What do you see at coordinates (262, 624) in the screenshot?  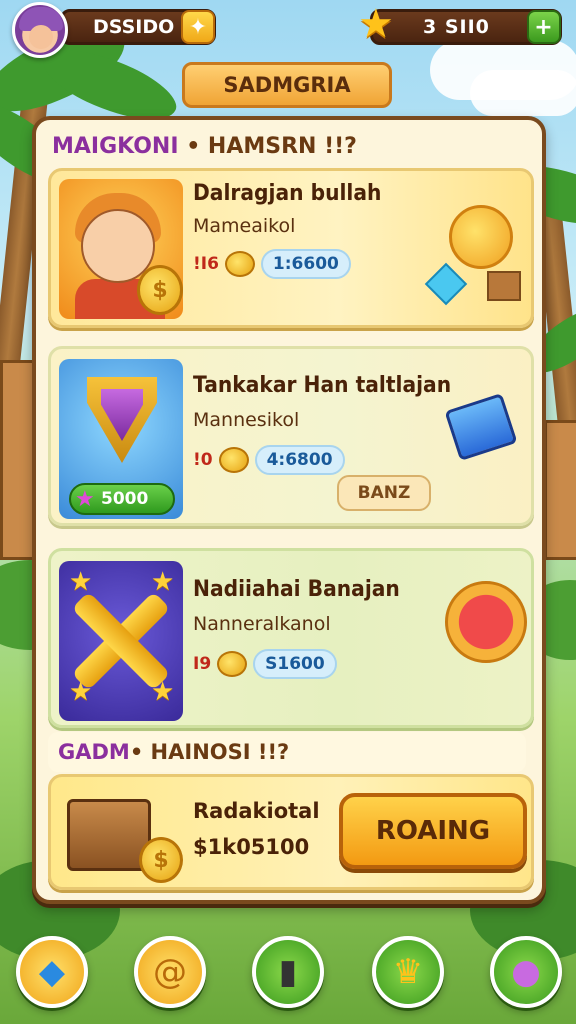 I see `card-3-subtitle: Nanneralkanol` at bounding box center [262, 624].